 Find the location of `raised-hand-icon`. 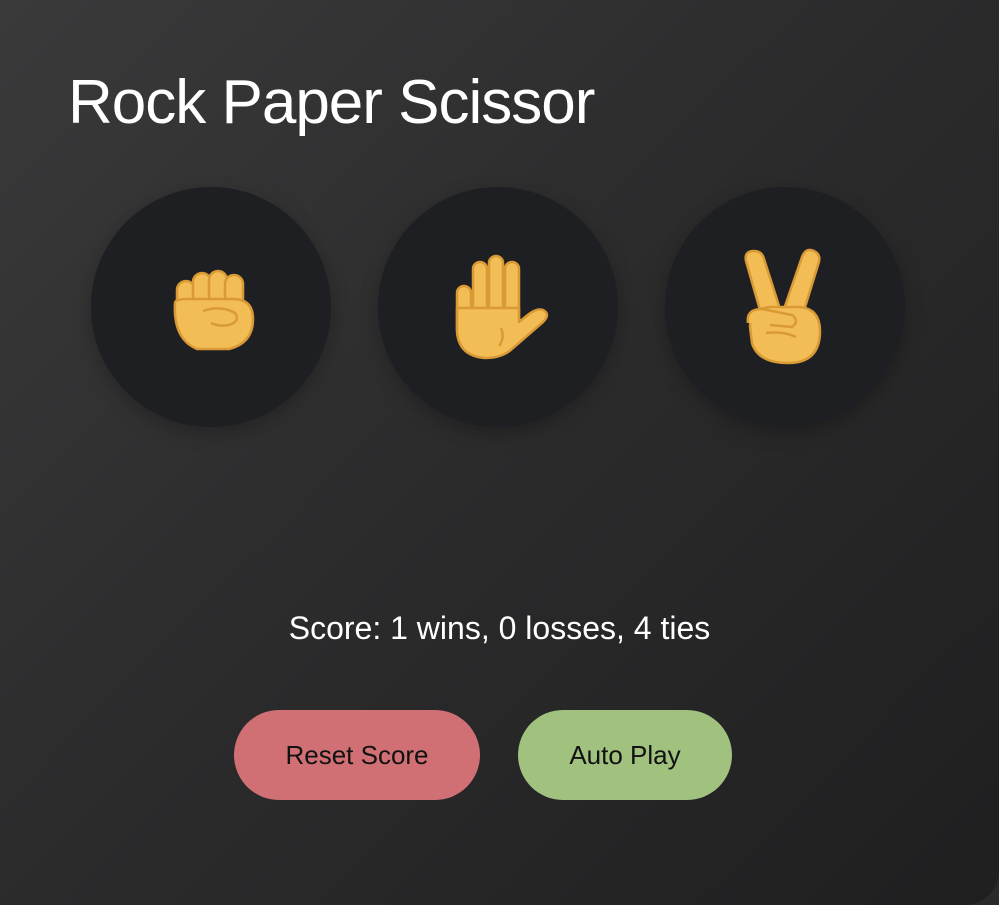

raised-hand-icon is located at coordinates (498, 307).